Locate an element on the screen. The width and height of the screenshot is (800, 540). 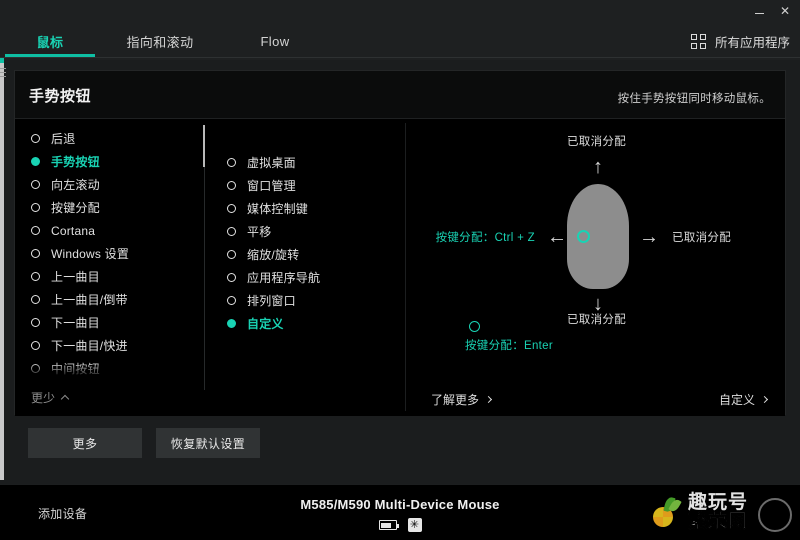
suboption-item-label: 虚拟桌面 is located at coordinates (271, 163).